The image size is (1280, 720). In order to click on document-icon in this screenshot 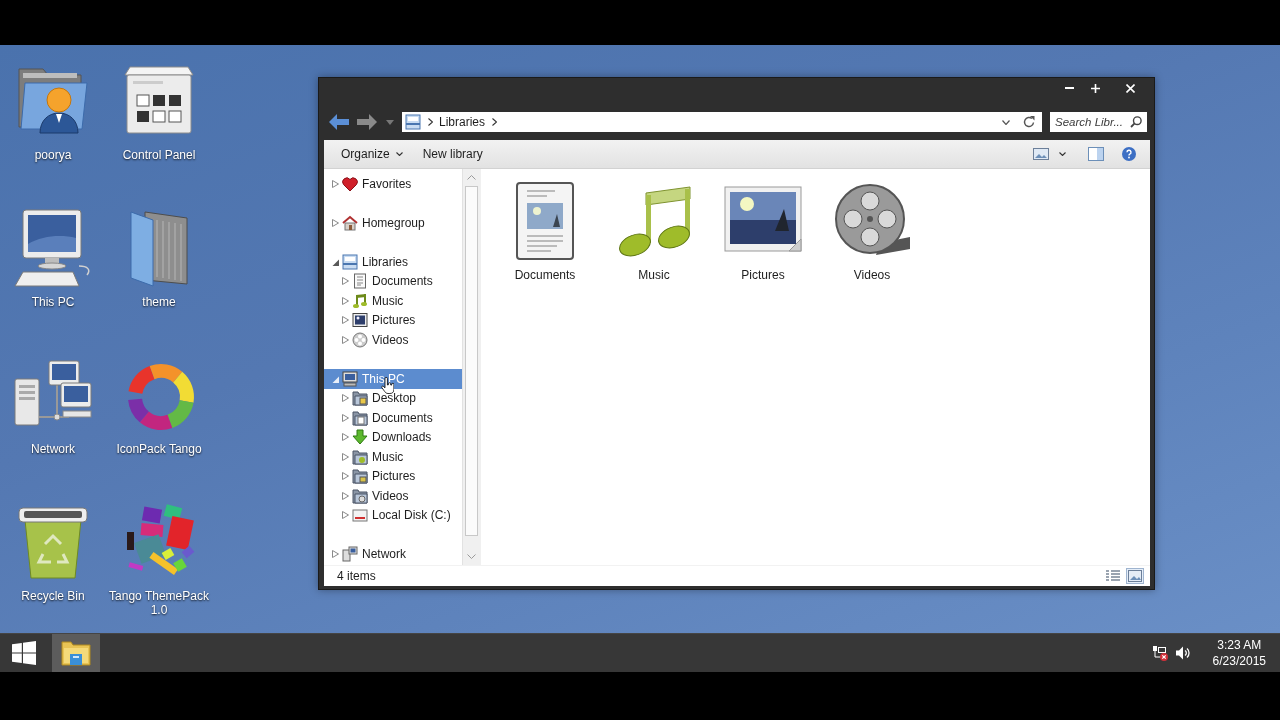, I will do `click(360, 281)`.